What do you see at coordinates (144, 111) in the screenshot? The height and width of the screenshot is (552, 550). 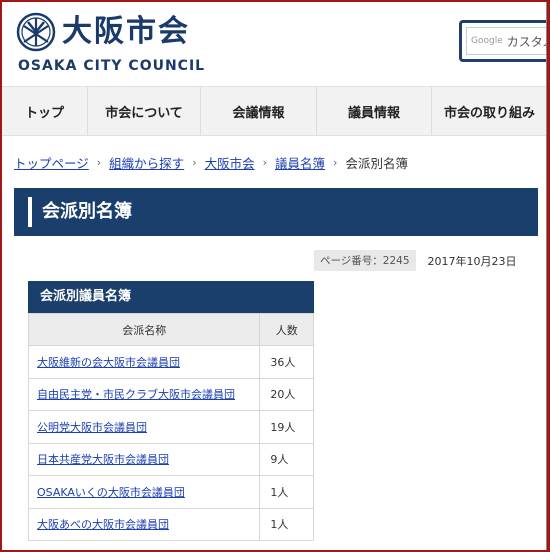 I see `nav-item-about: 市会について` at bounding box center [144, 111].